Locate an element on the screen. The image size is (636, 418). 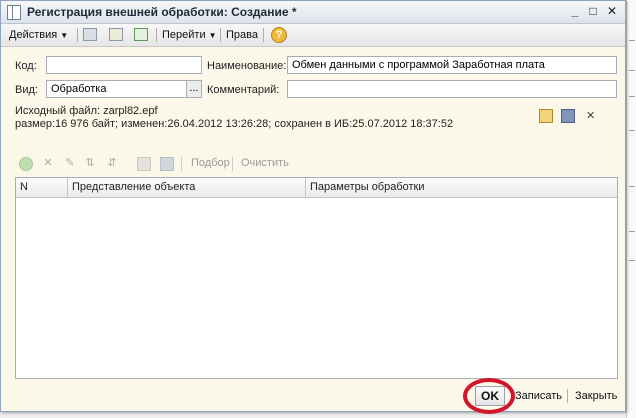
main-toolbar: Действия ▼ Перейти ▼ Права ? is located at coordinates (313, 35).